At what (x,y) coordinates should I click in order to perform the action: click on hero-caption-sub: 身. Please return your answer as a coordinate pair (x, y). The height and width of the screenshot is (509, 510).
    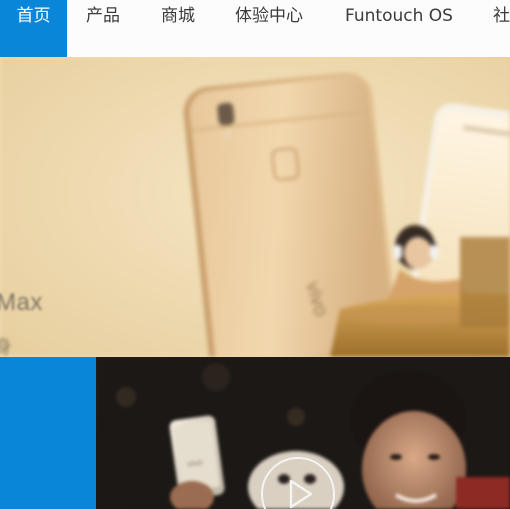
    Looking at the image, I should click on (6, 347).